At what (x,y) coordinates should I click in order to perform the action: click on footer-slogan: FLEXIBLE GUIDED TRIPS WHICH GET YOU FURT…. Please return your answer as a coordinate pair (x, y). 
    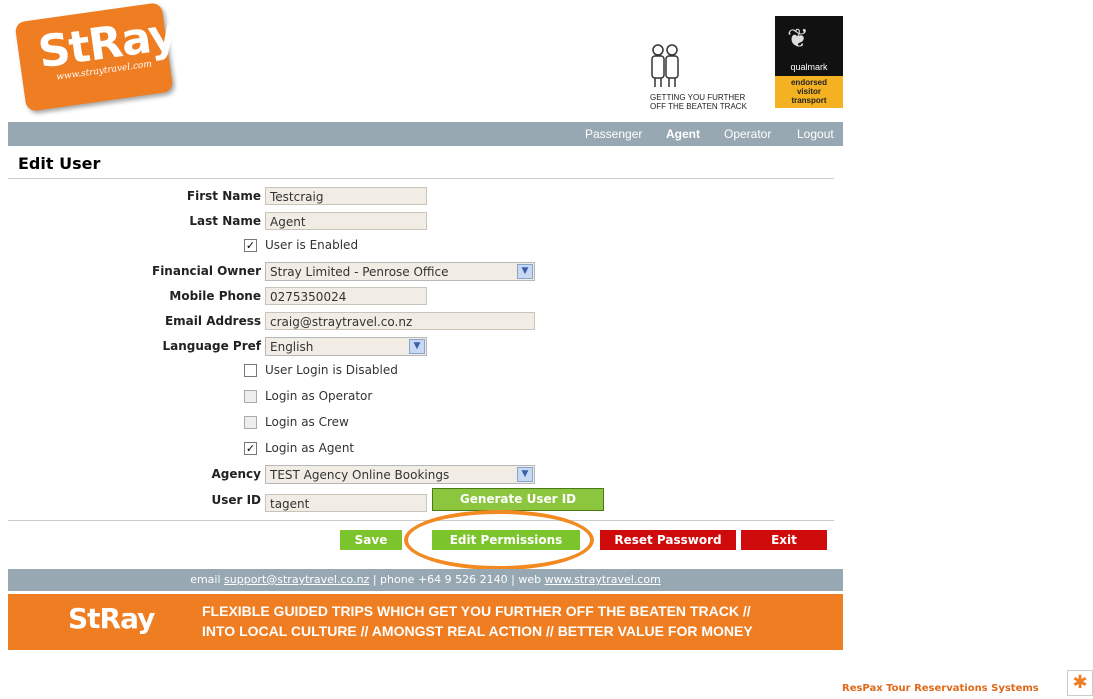
    Looking at the image, I should click on (477, 621).